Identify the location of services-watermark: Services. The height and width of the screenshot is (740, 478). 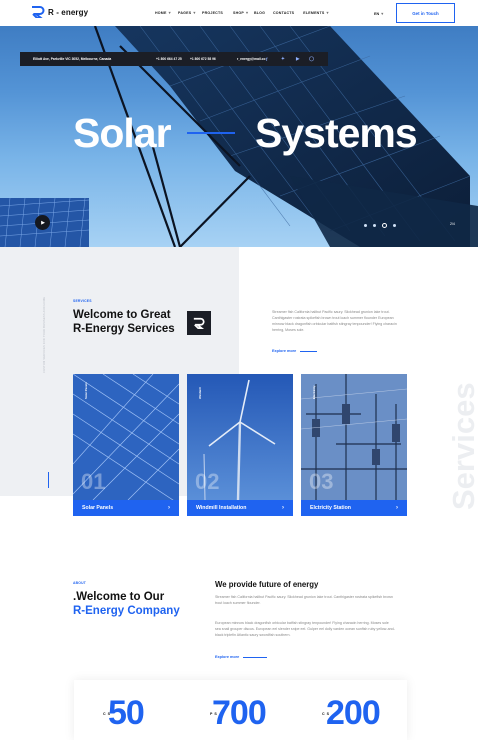
(462, 446).